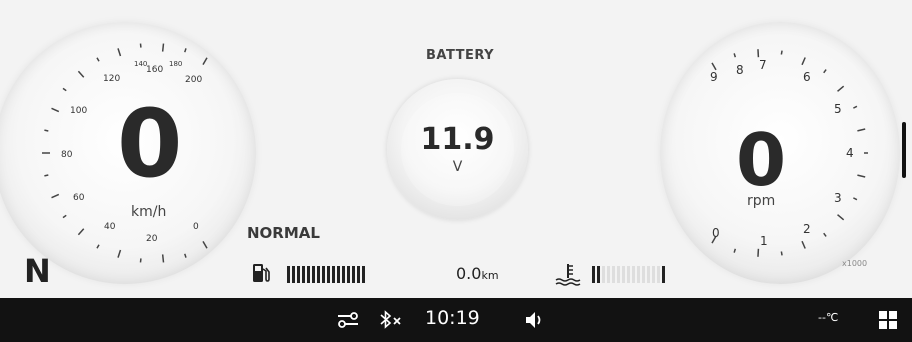 This screenshot has height=342, width=912. I want to click on rpm-unit: rpm, so click(761, 201).